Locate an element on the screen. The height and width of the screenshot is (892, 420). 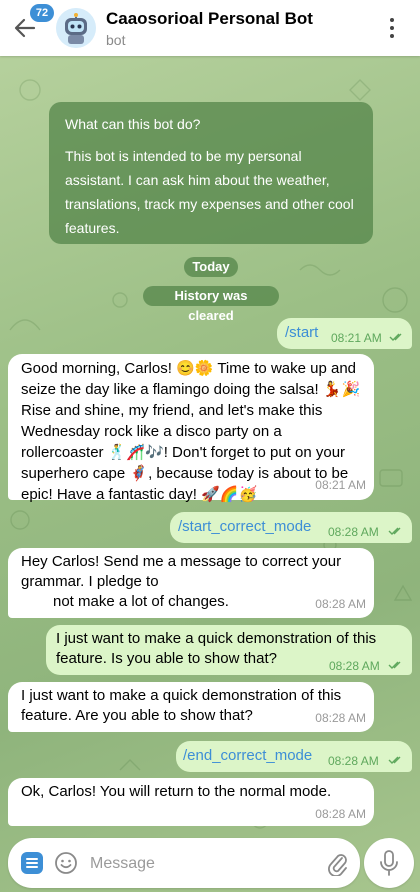
chat-title: Caaosorioal Personal Bot is located at coordinates (209, 19).